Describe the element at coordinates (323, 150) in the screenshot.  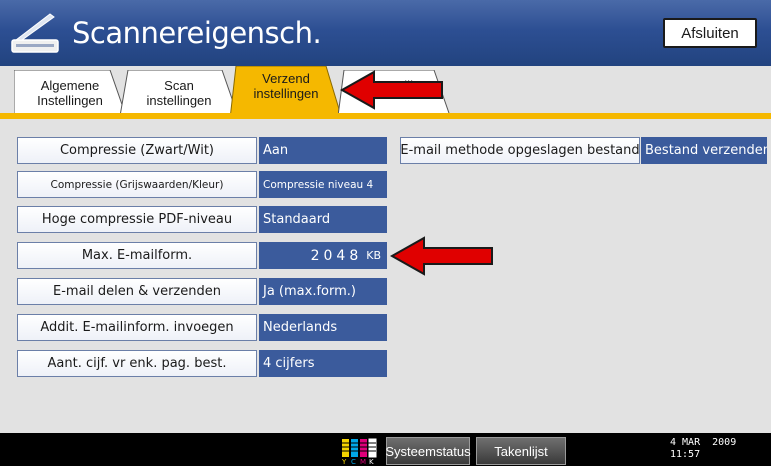
I see `setting-compression-bw-value: Aan` at that location.